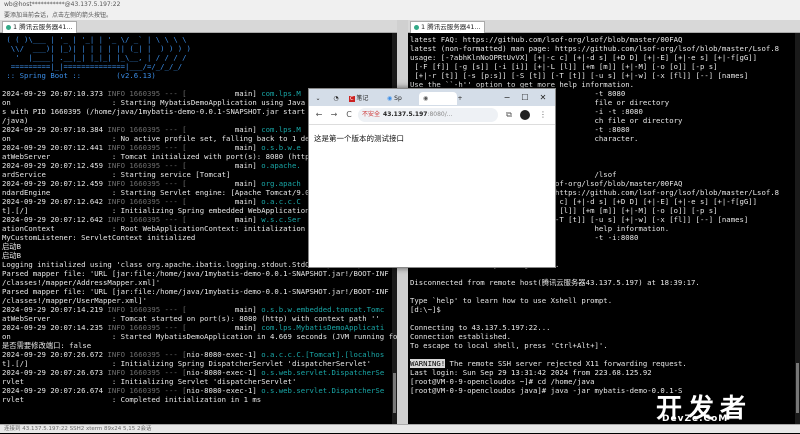 Image resolution: width=800 pixels, height=434 pixels. I want to click on log-segment: o.a.c.c.C, so click(281, 201).